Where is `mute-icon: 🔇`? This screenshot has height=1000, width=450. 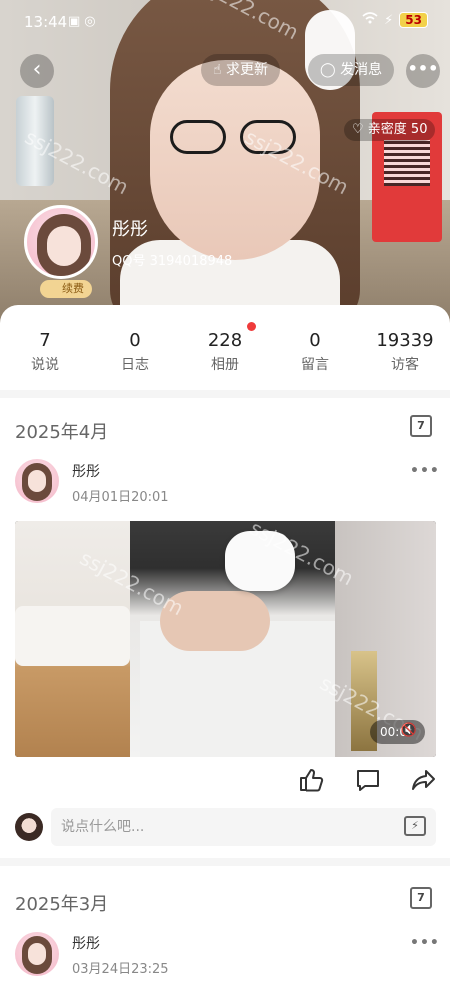 mute-icon: 🔇 is located at coordinates (409, 732).